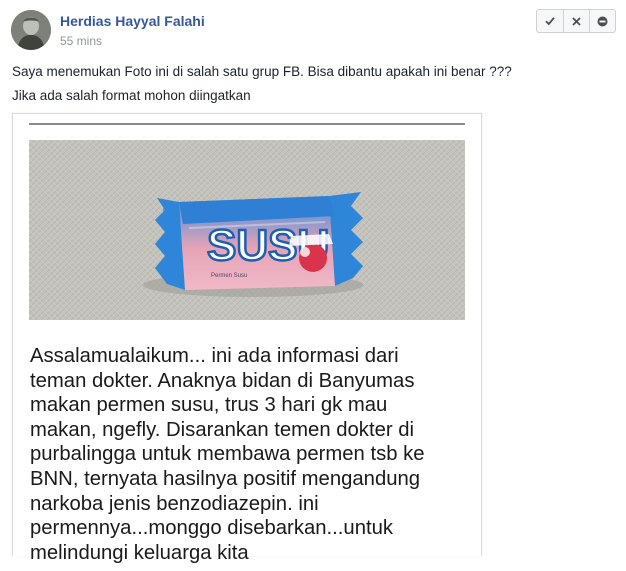 This screenshot has width=626, height=571. I want to click on check-icon, so click(550, 21).